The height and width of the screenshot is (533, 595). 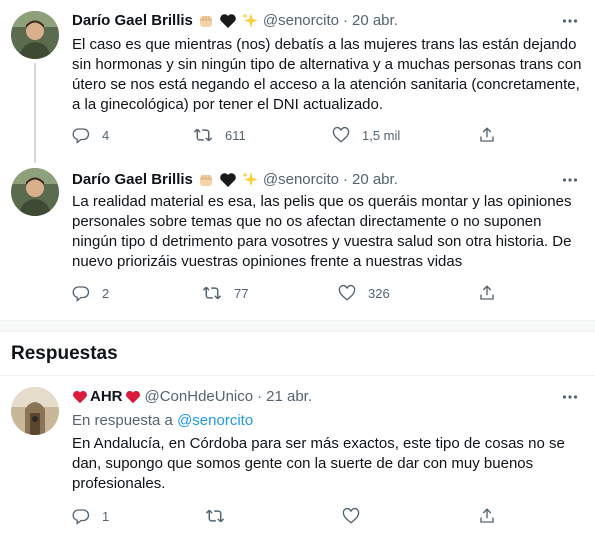 I want to click on author-name: AHR, so click(x=106, y=397).